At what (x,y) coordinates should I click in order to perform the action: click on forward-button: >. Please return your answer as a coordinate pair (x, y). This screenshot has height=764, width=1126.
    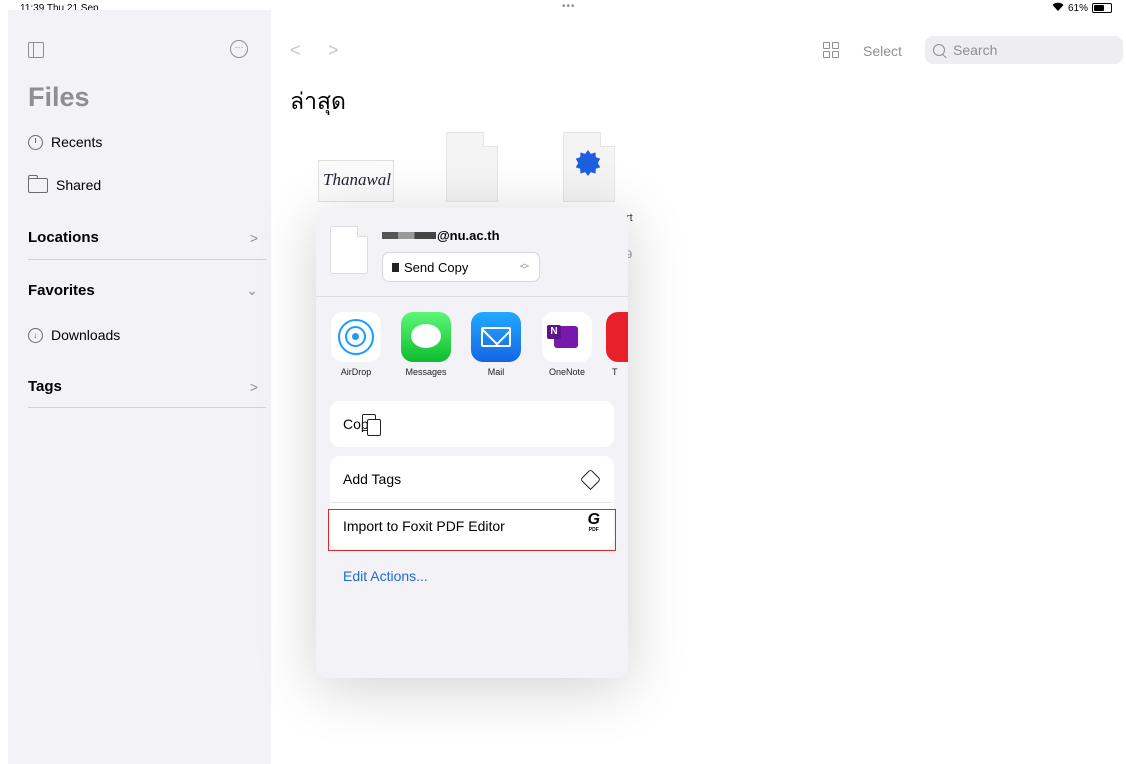
    Looking at the image, I should click on (333, 50).